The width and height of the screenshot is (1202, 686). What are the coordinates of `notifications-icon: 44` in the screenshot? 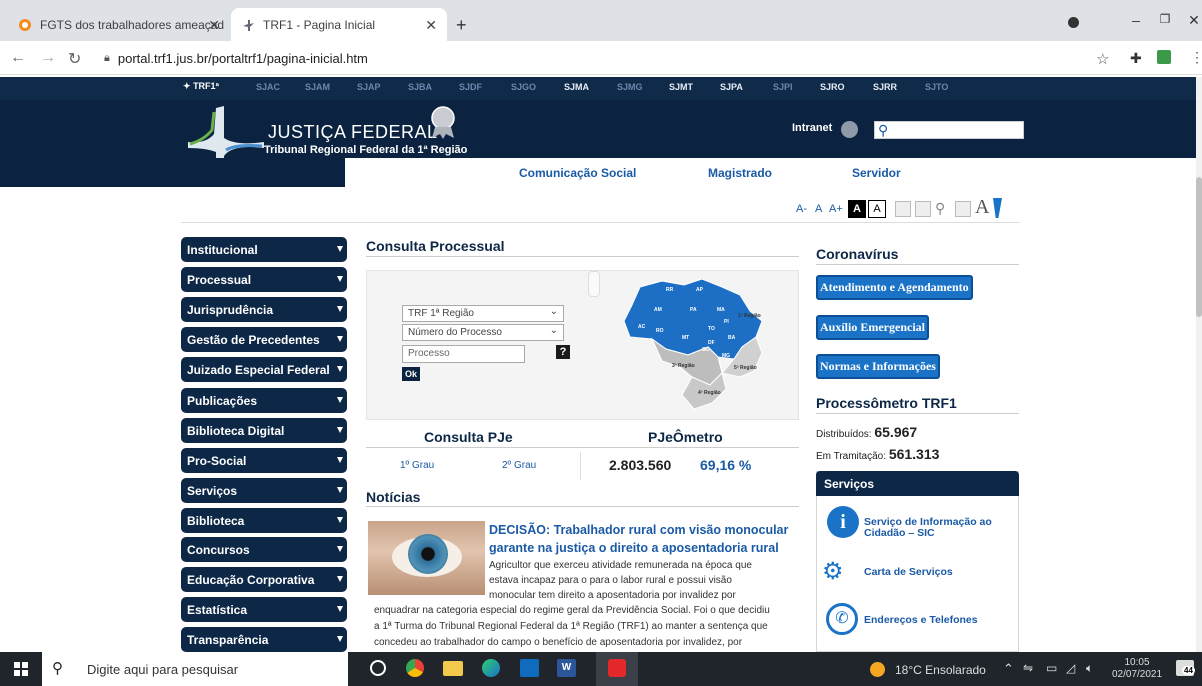 It's located at (1185, 668).